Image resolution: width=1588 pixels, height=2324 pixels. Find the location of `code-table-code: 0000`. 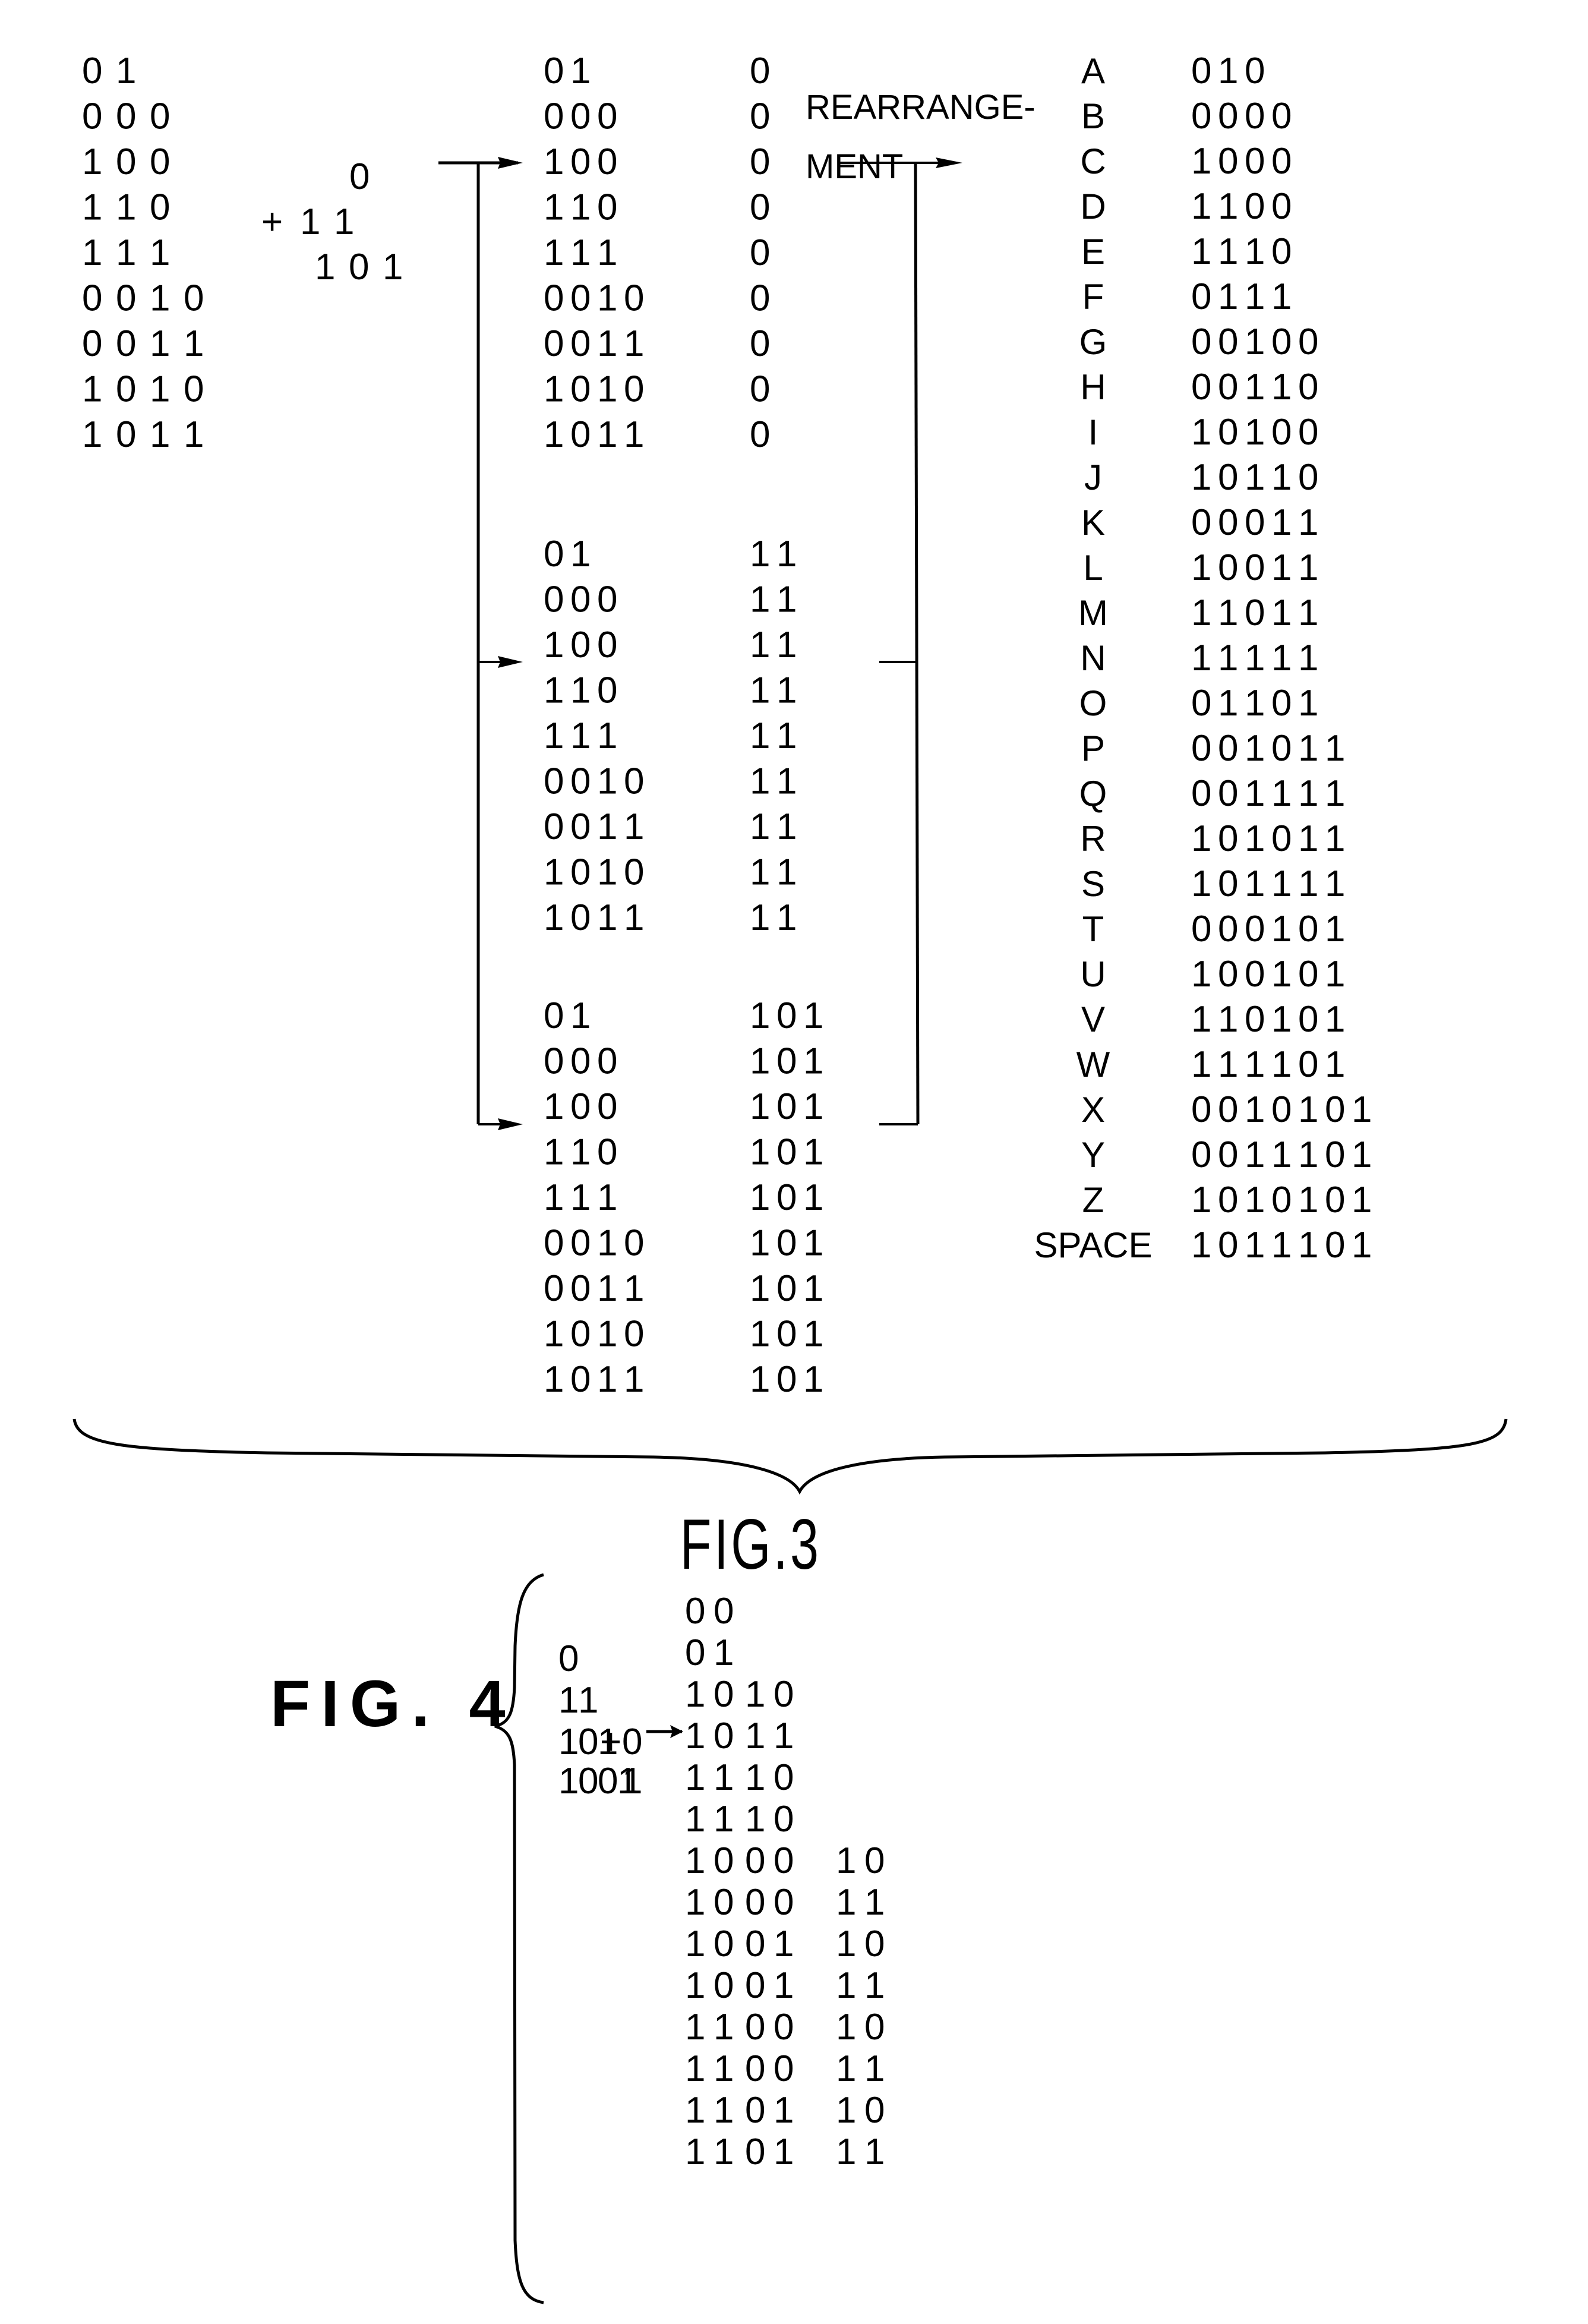

code-table-code: 0000 is located at coordinates (1241, 116).